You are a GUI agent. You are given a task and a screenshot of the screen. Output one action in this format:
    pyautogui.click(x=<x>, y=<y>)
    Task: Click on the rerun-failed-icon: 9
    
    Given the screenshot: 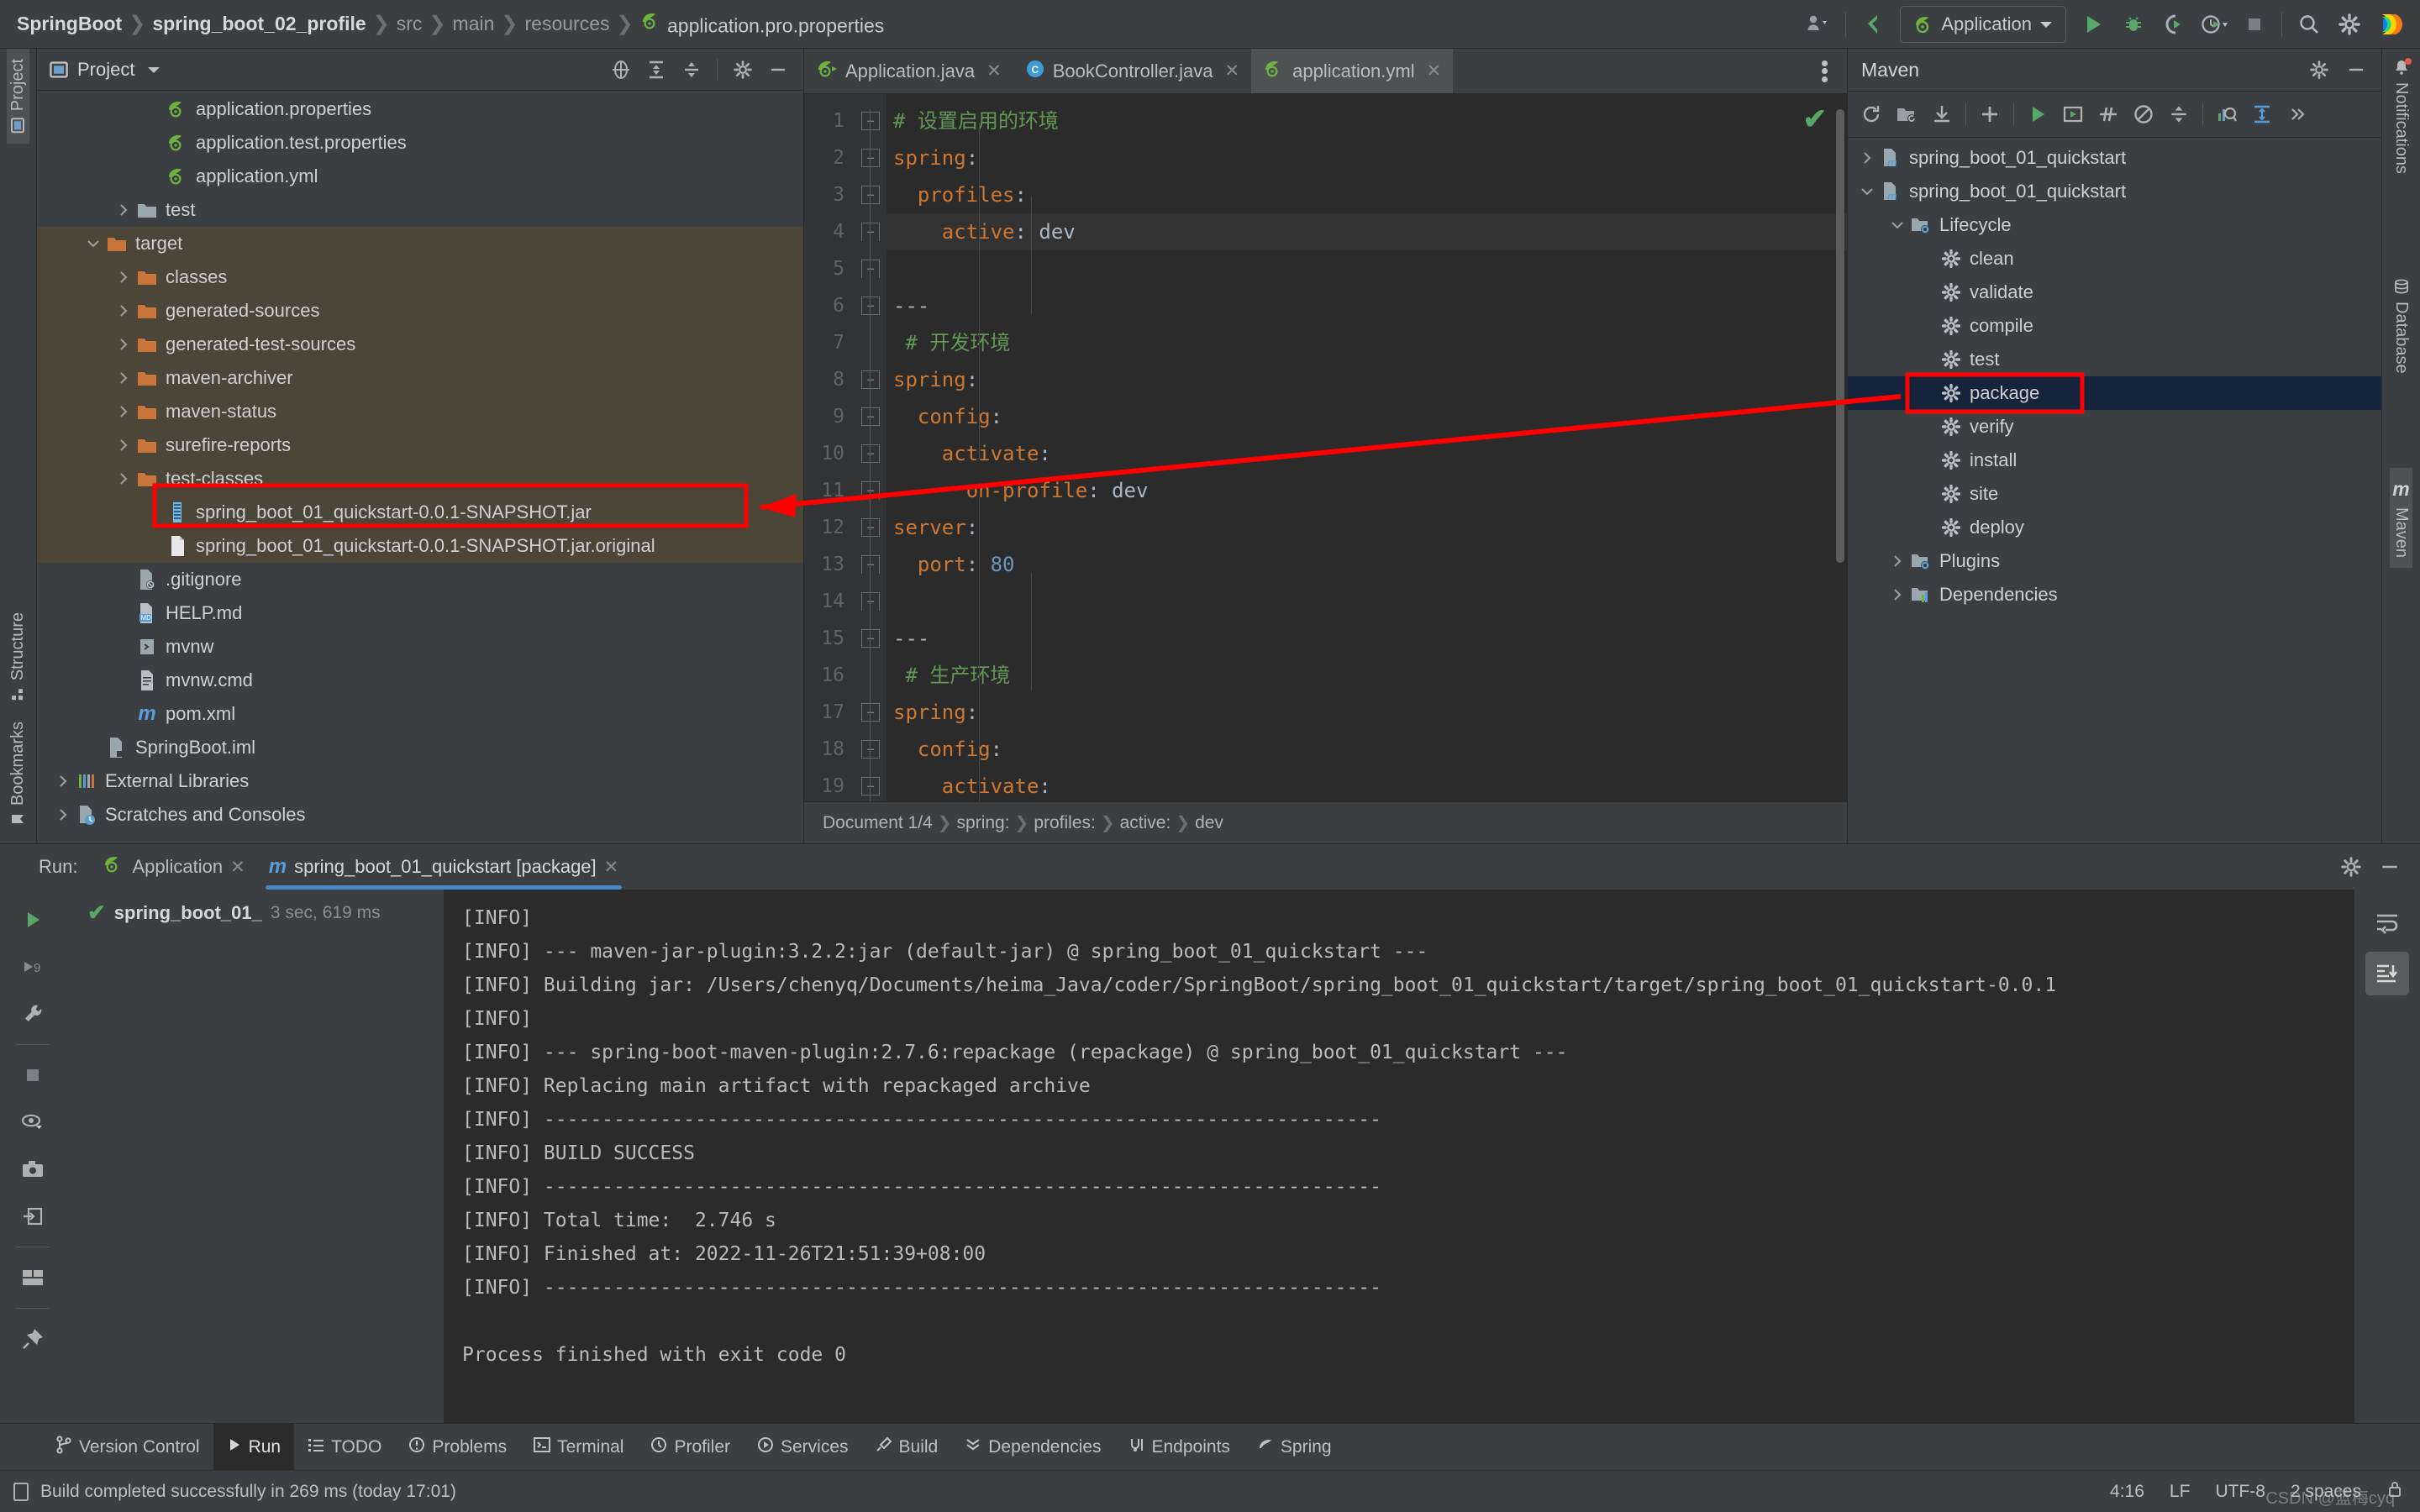 What is the action you would take?
    pyautogui.click(x=33, y=967)
    